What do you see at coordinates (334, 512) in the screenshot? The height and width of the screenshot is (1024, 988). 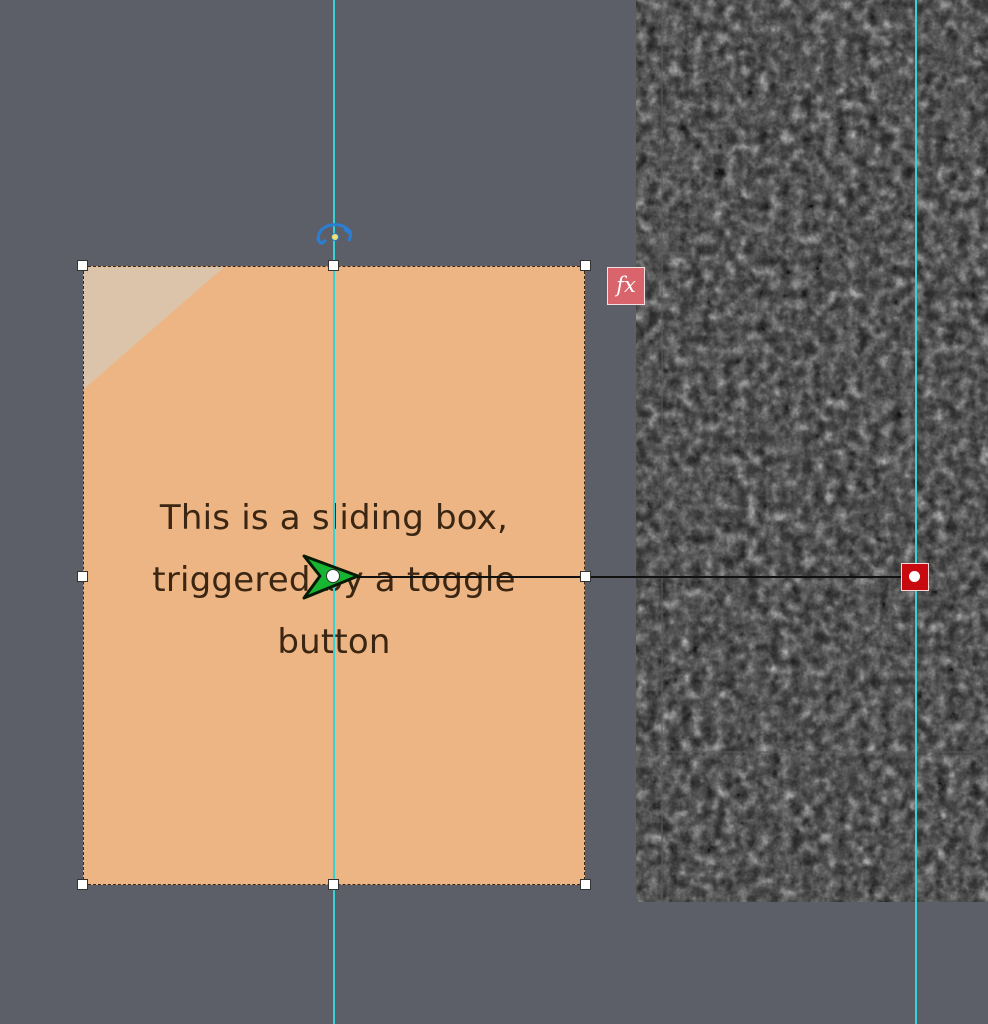 I see `vertical-guide-left` at bounding box center [334, 512].